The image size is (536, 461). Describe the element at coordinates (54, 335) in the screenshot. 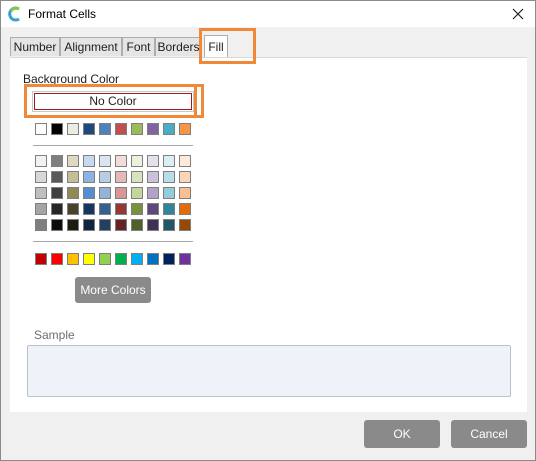

I see `sample-label: Sample` at that location.